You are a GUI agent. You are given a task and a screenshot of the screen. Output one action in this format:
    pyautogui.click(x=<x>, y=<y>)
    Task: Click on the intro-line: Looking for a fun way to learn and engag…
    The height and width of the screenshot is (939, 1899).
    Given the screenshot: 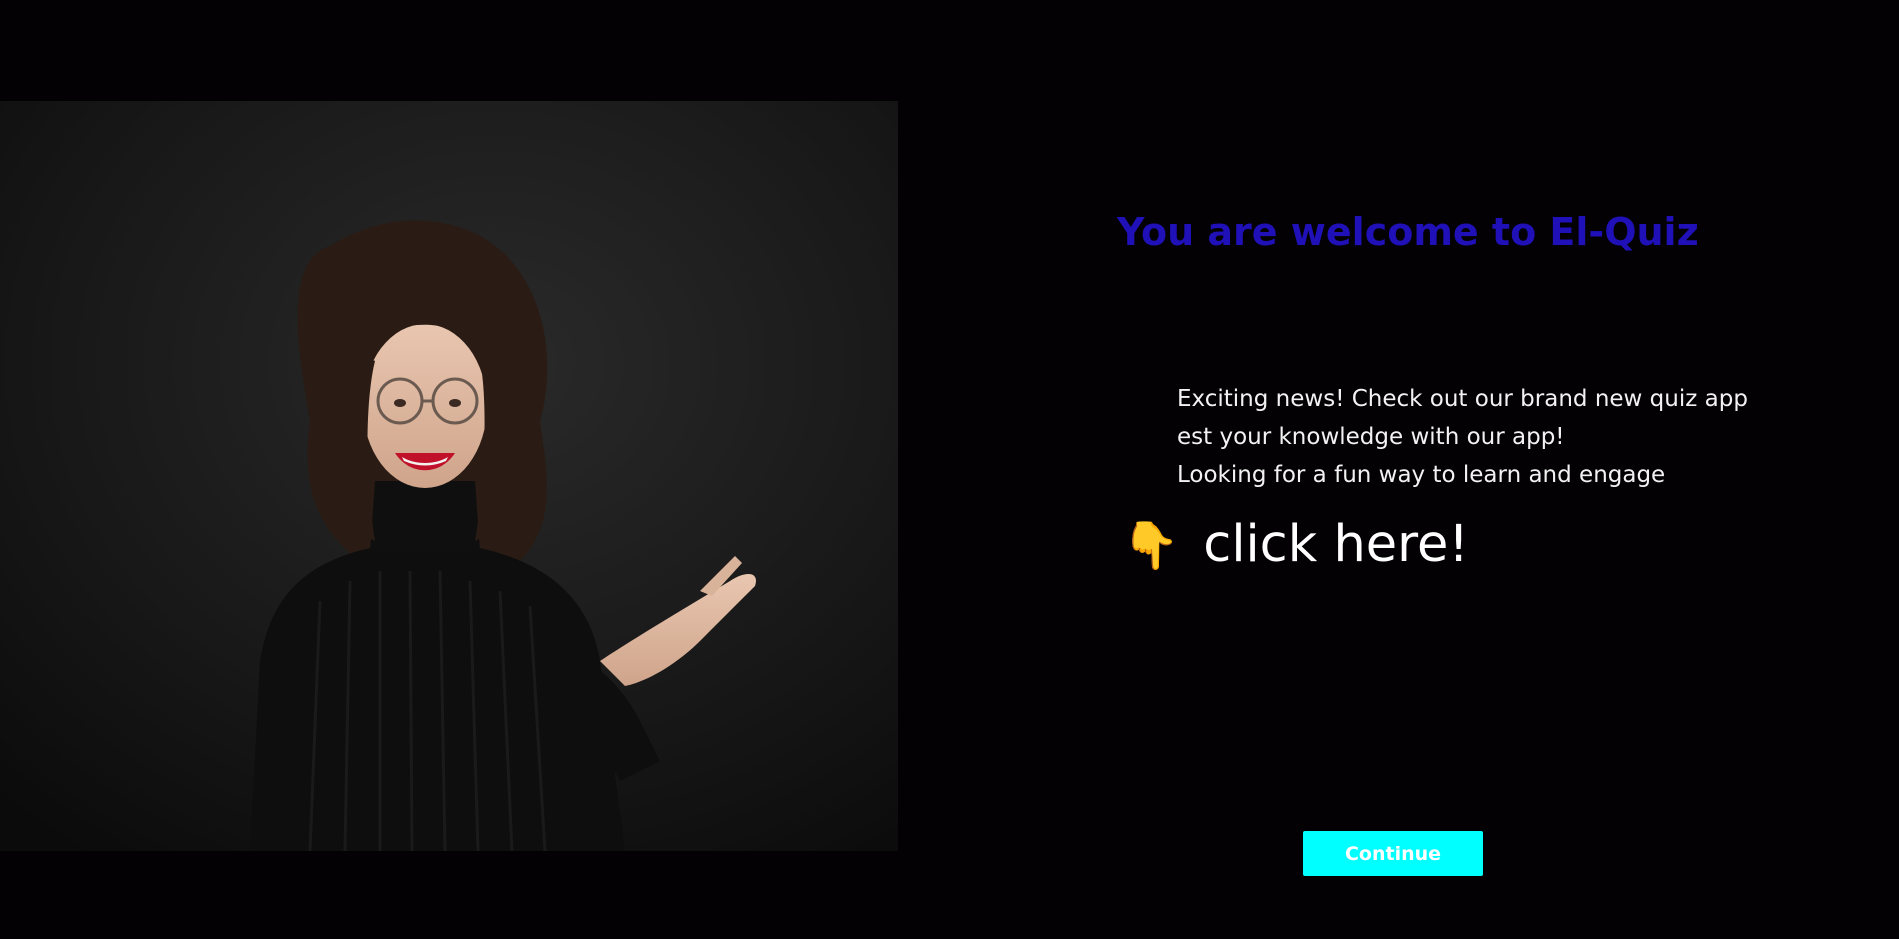 What is the action you would take?
    pyautogui.click(x=1421, y=475)
    